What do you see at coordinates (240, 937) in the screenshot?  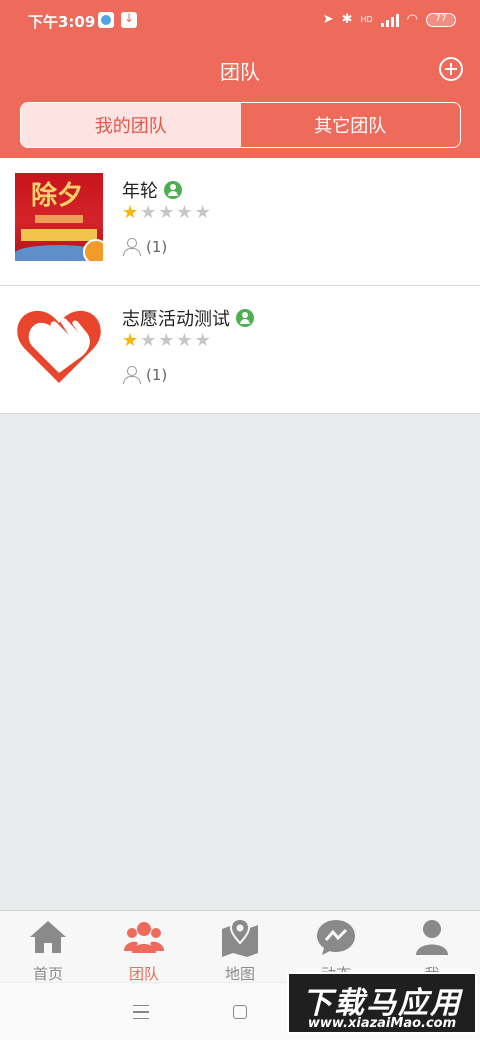 I see `map-icon` at bounding box center [240, 937].